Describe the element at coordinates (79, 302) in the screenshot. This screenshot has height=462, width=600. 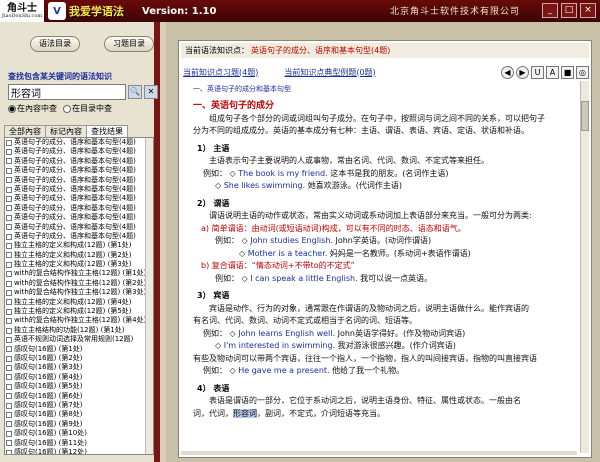
I see `list-item: 独立主格的定义和构成(12题) (第4处)` at that location.